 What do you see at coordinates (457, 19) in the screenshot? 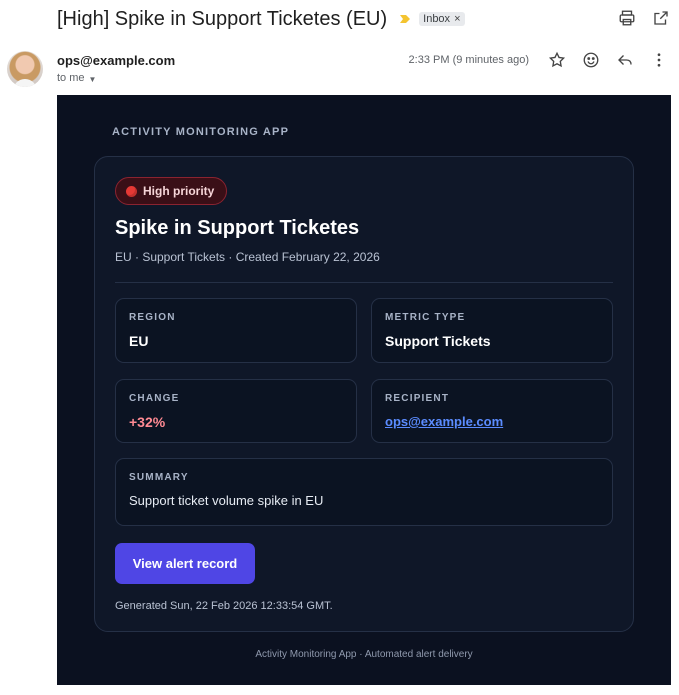
I see `remove-label-button: ×` at bounding box center [457, 19].